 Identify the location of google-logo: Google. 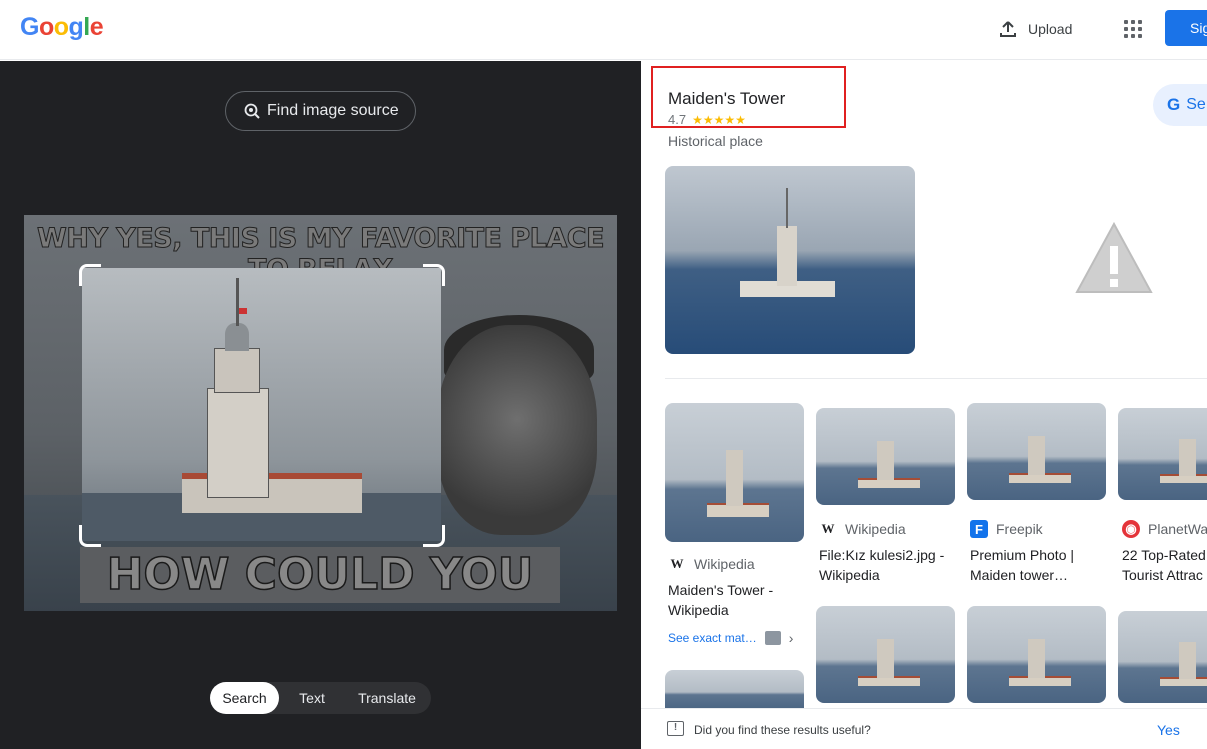
(62, 27).